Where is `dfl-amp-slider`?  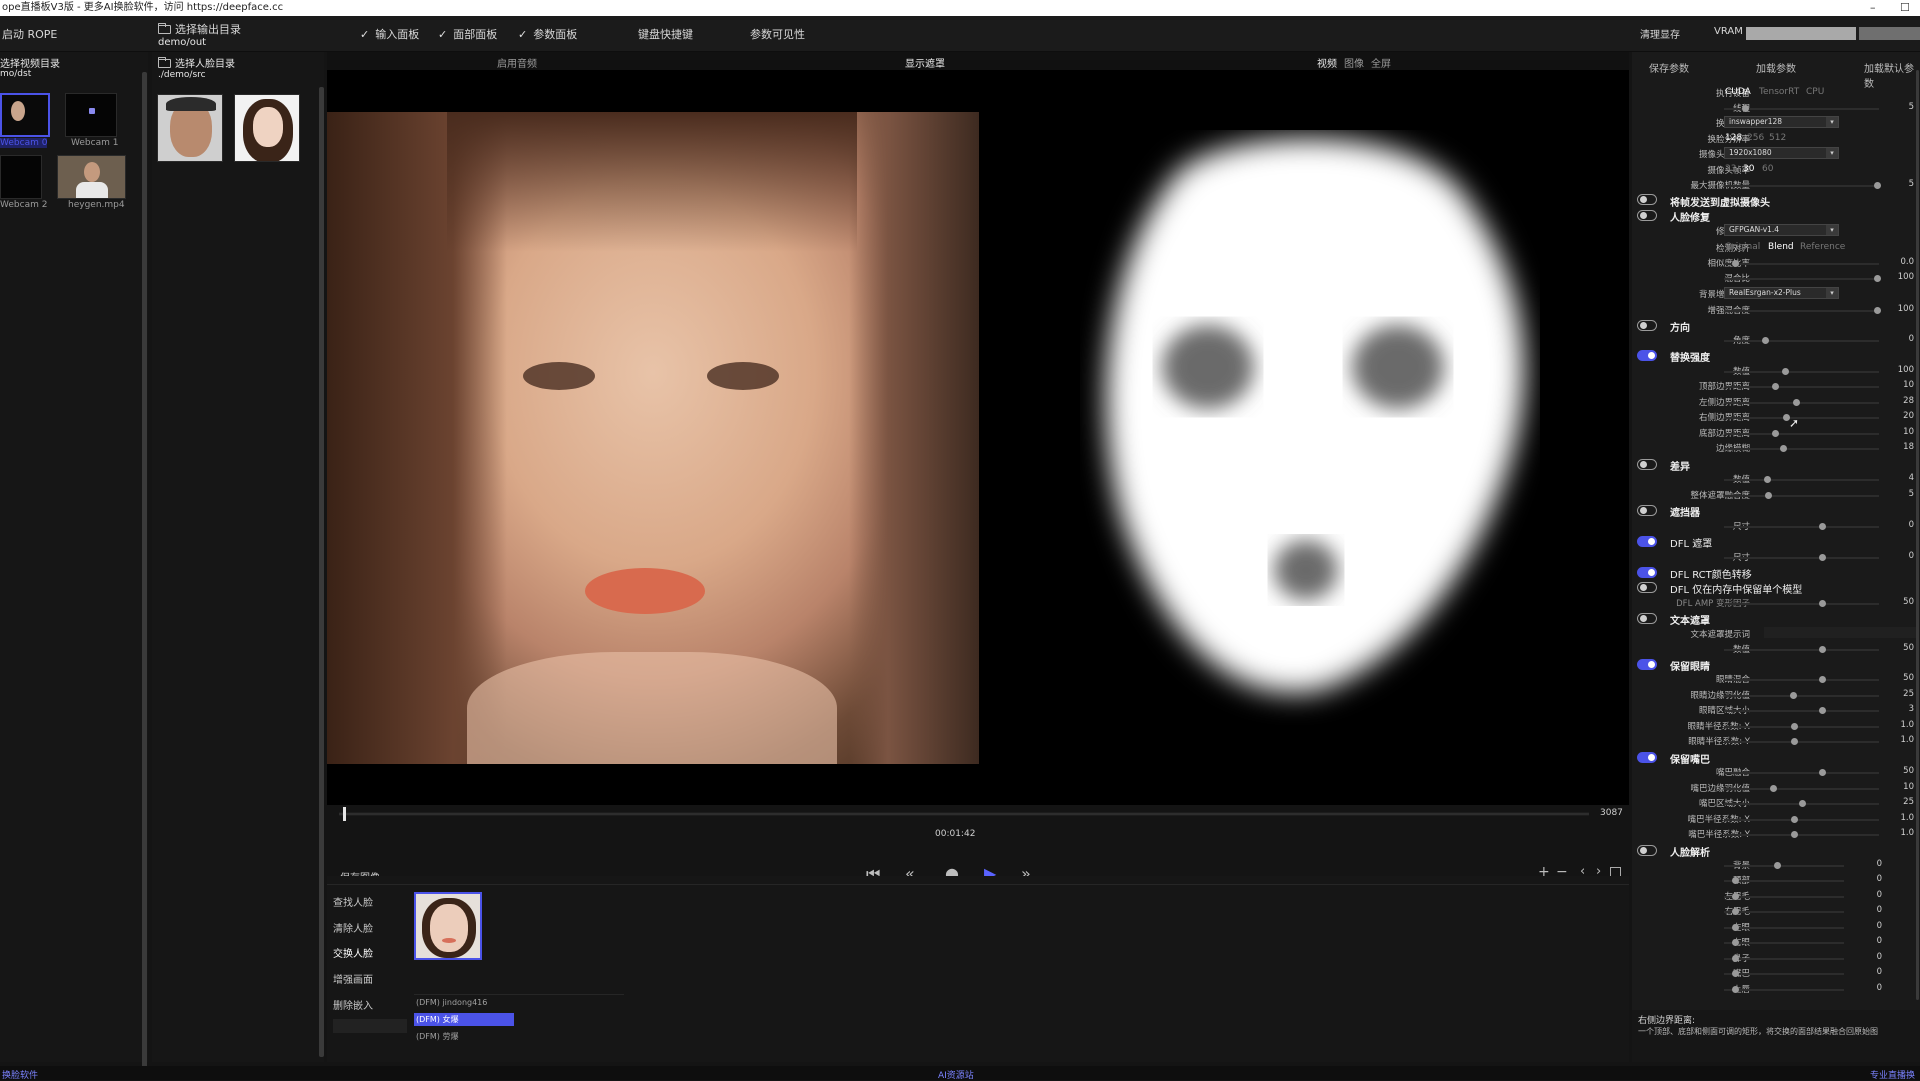
dfl-amp-slider is located at coordinates (1801, 603).